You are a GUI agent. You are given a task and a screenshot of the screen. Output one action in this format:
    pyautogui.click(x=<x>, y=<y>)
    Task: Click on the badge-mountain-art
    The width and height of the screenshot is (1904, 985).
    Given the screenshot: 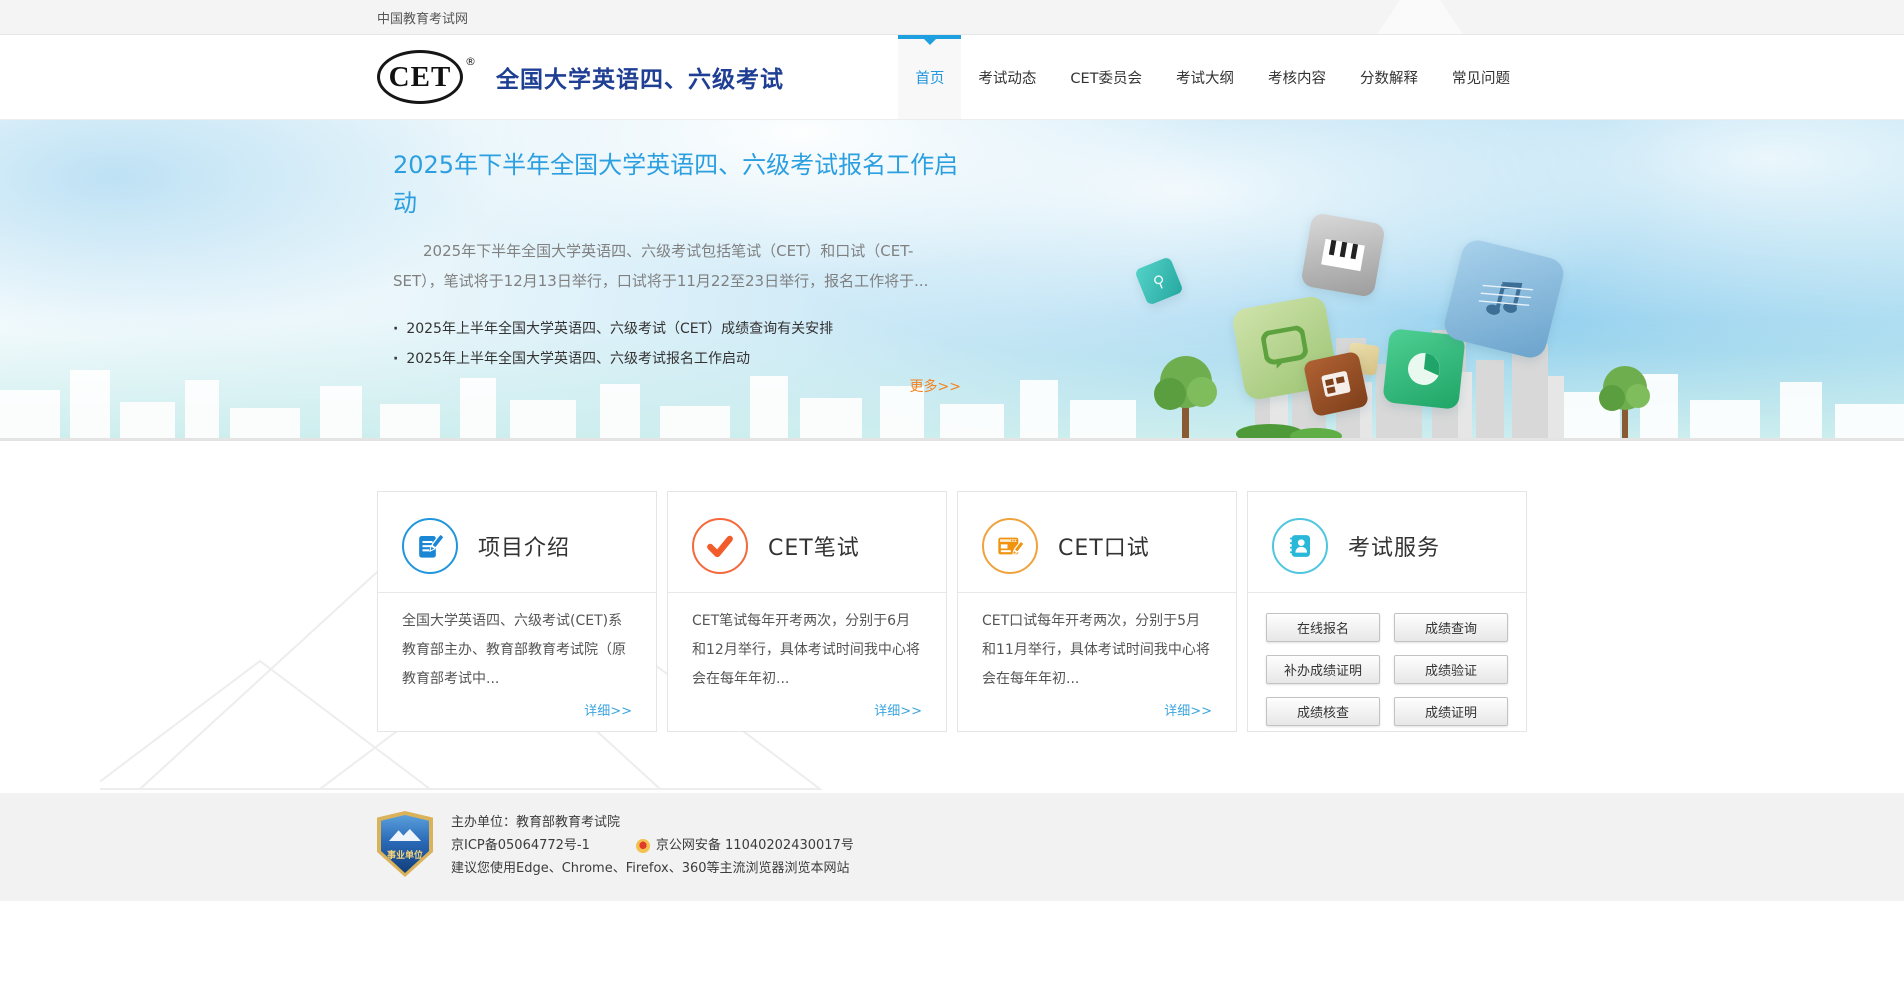 What is the action you would take?
    pyautogui.click(x=405, y=835)
    